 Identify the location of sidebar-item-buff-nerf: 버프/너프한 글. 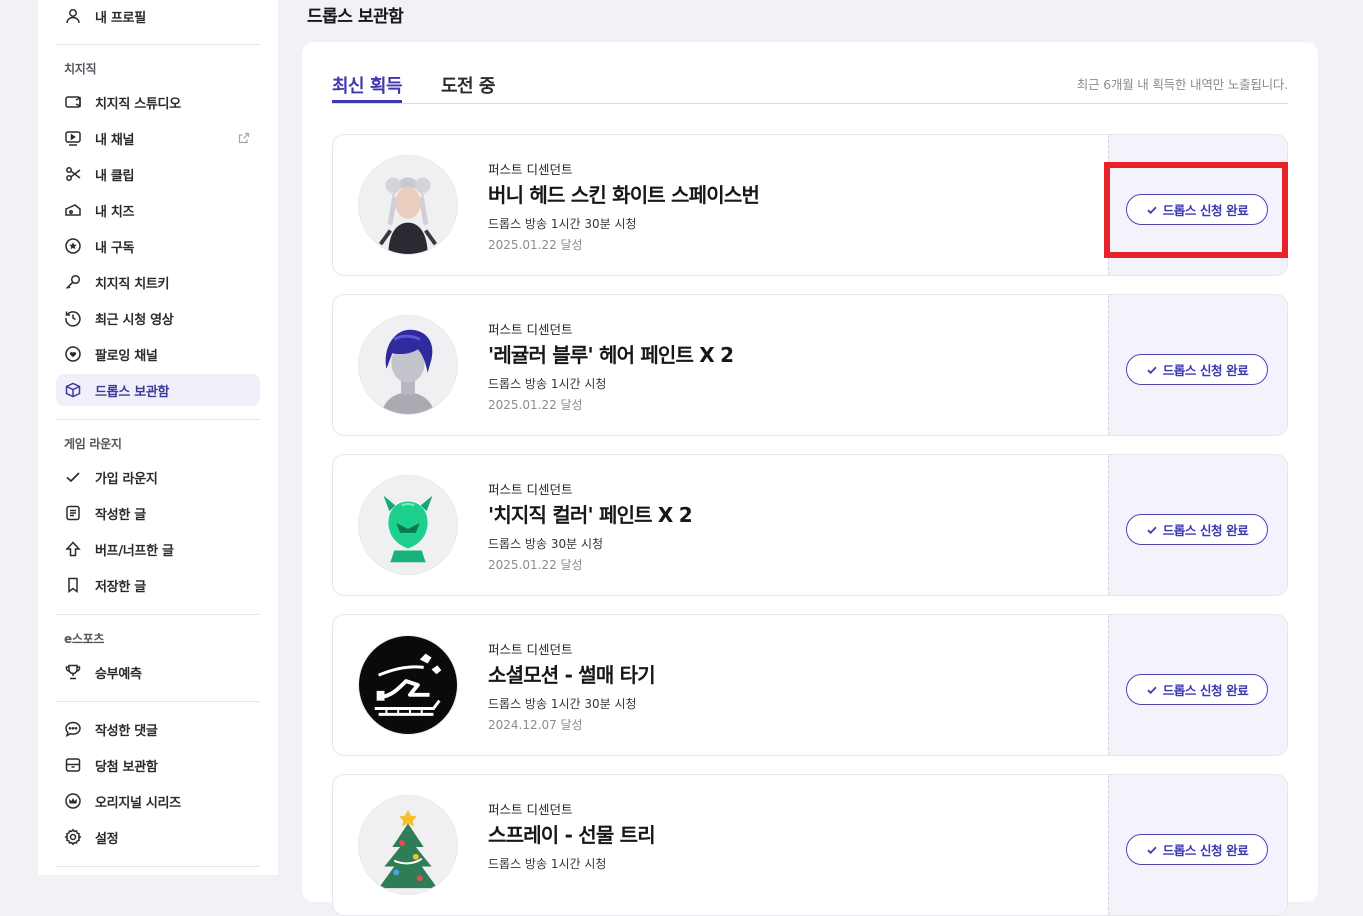
(158, 549).